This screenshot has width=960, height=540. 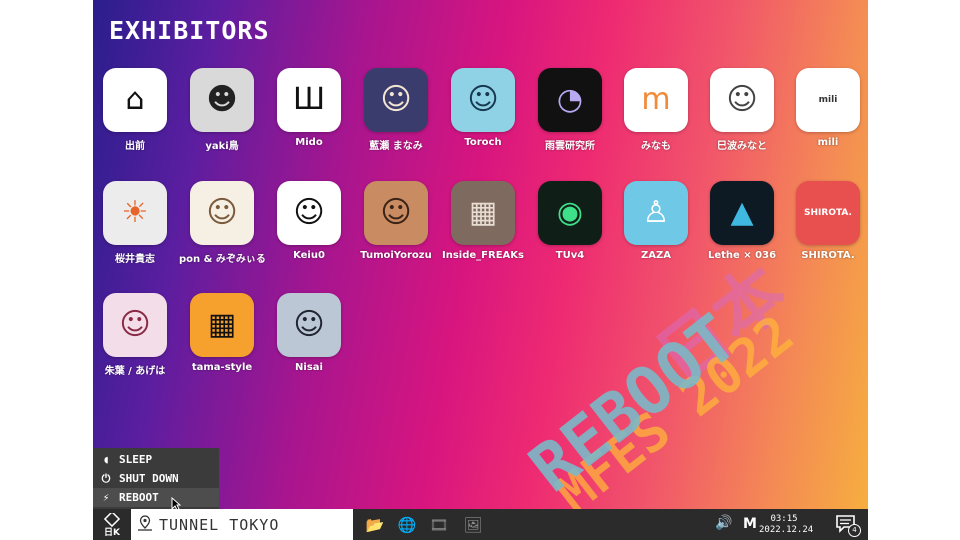 I want to click on app-thumbnail-icon: ⌂, so click(x=135, y=99).